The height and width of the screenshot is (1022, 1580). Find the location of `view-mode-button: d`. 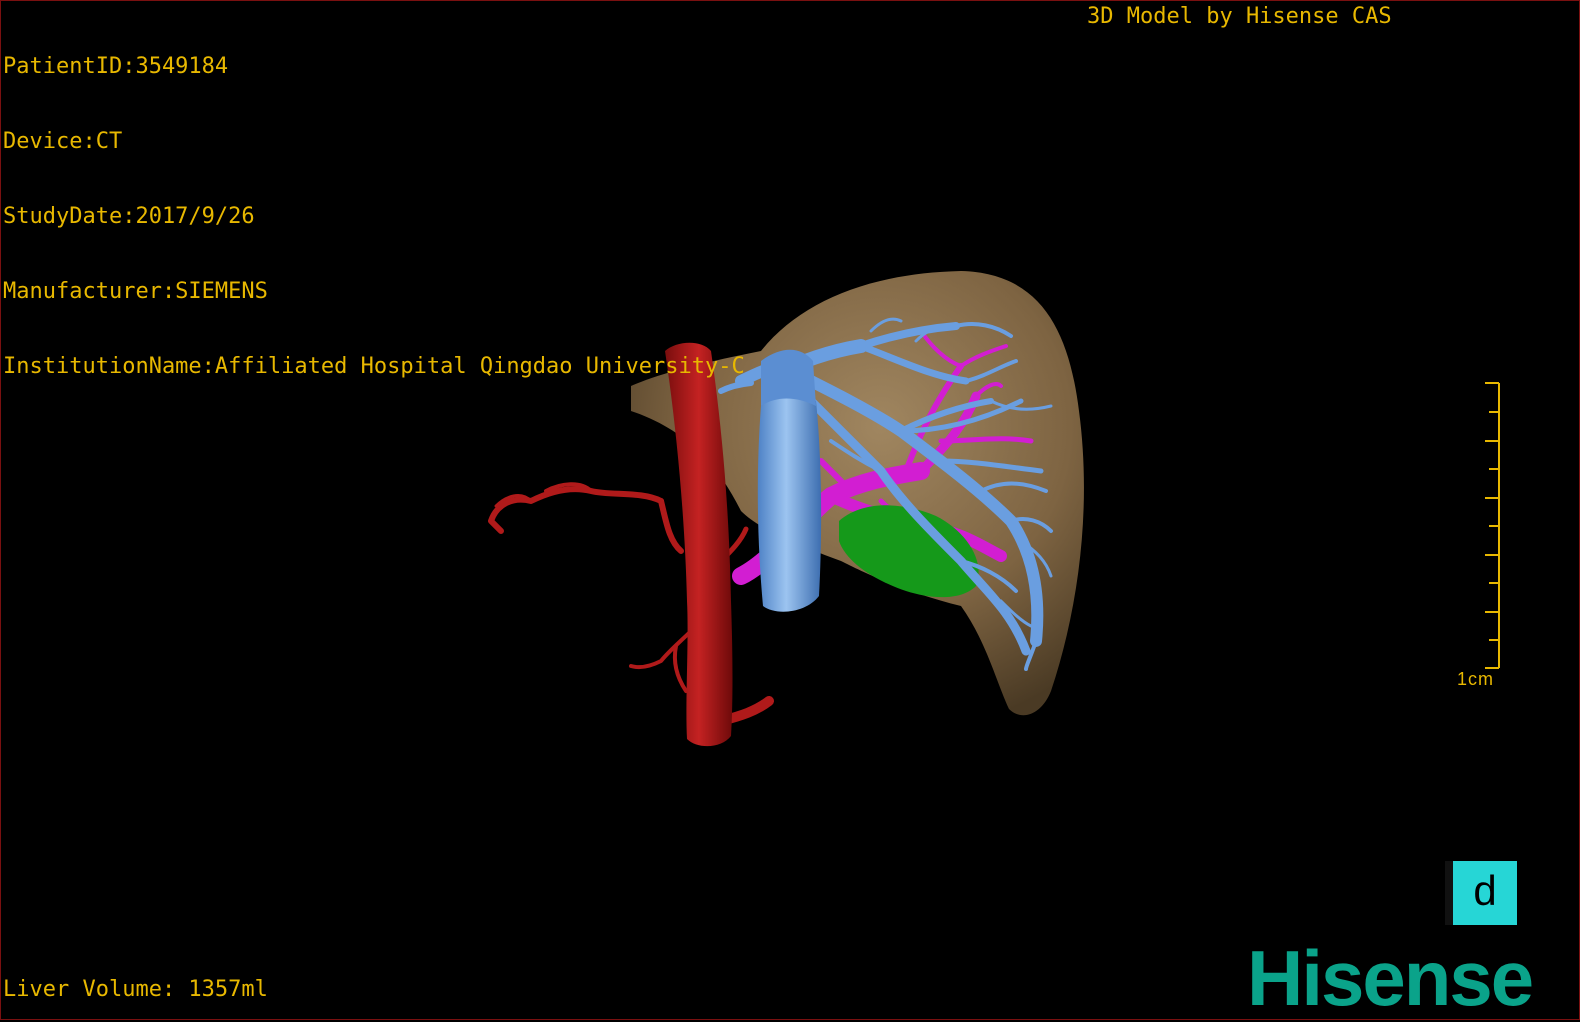

view-mode-button: d is located at coordinates (1481, 893).